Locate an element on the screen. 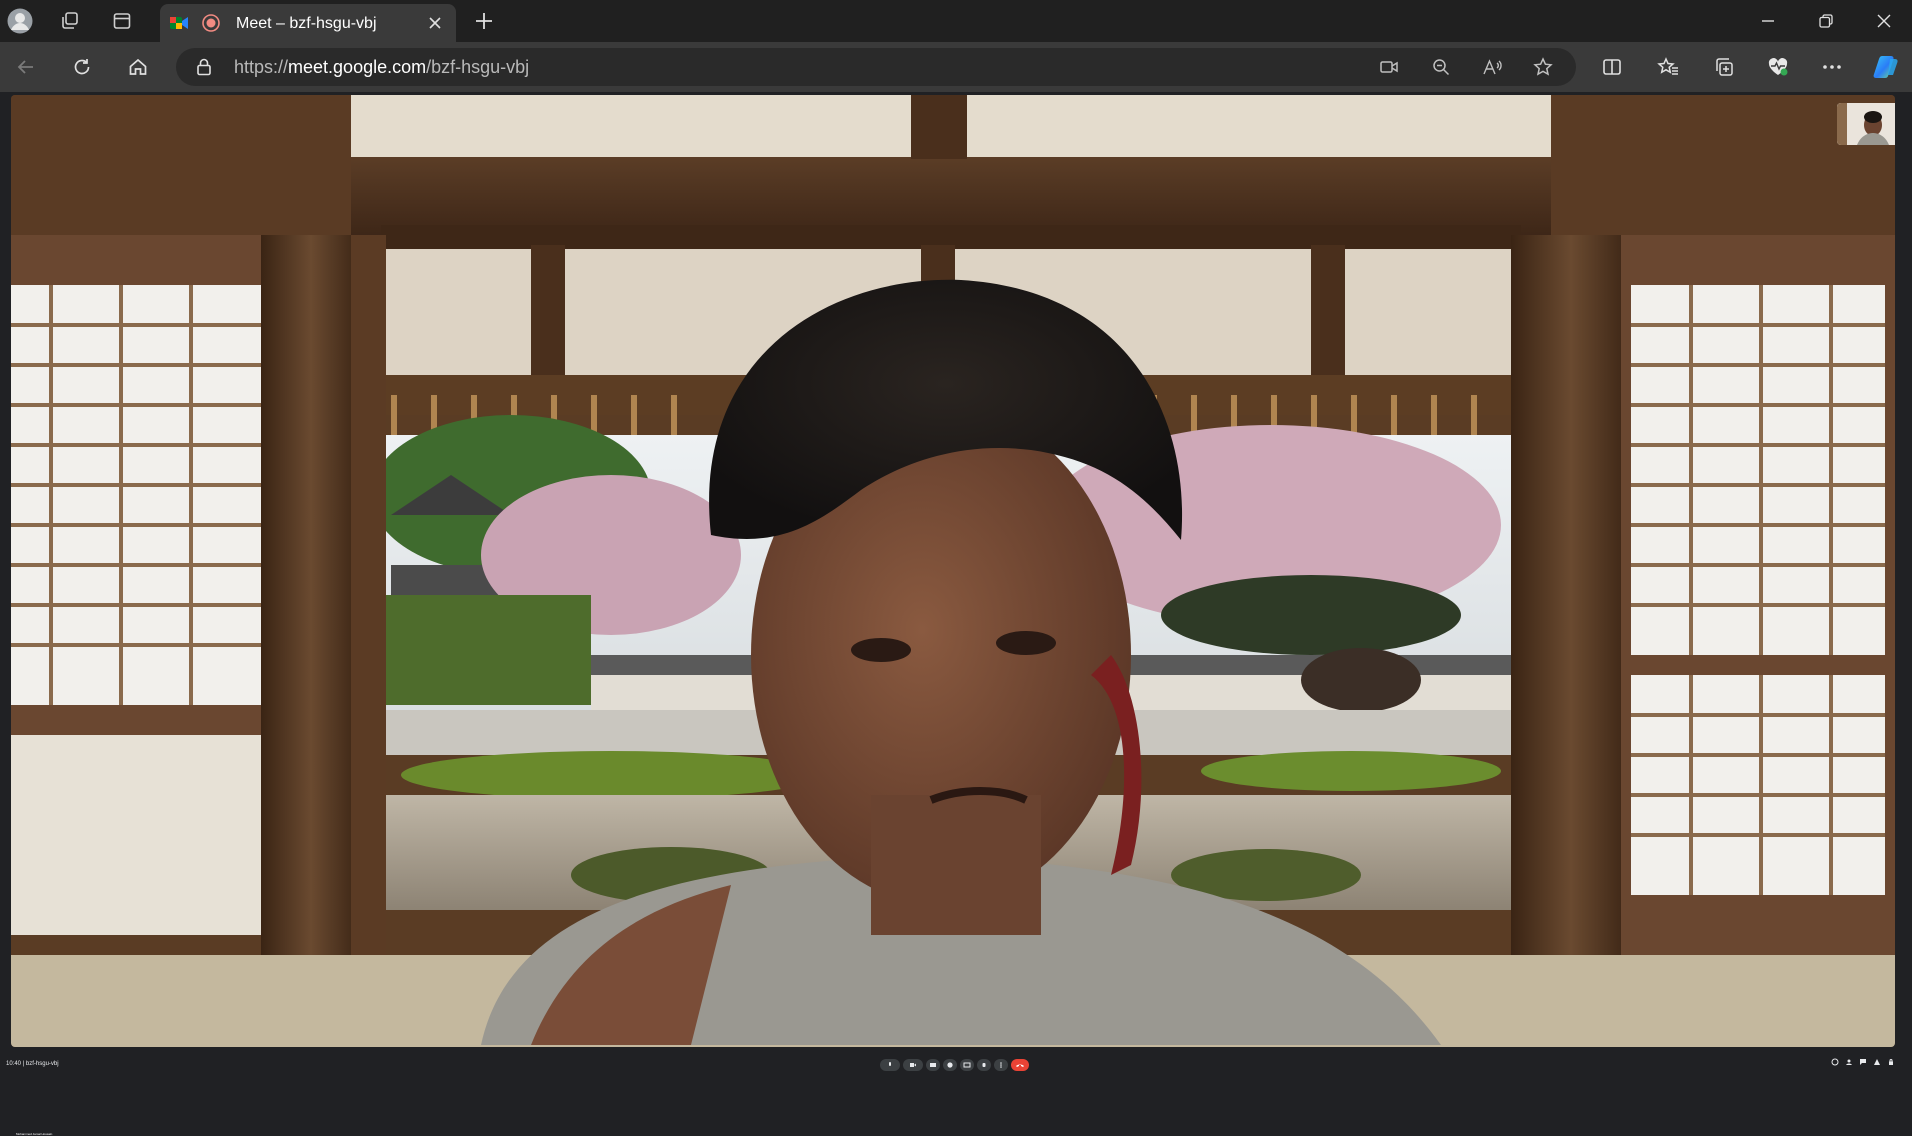 The image size is (1912, 1136). tab-strip: Meet – bzf-hsgu-vbj is located at coordinates (956, 21).